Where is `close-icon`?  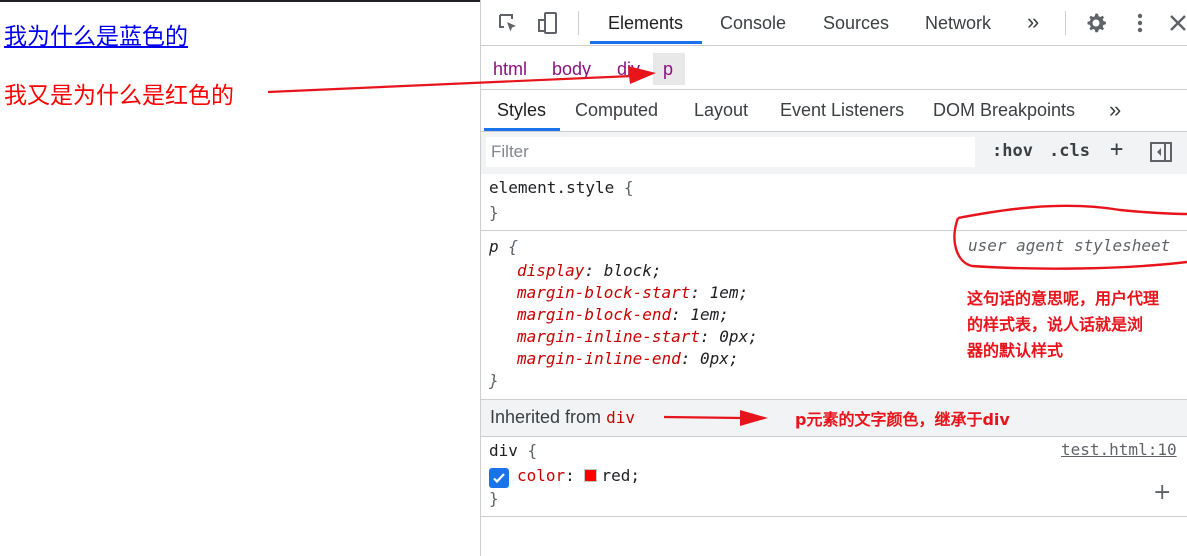 close-icon is located at coordinates (1176, 23).